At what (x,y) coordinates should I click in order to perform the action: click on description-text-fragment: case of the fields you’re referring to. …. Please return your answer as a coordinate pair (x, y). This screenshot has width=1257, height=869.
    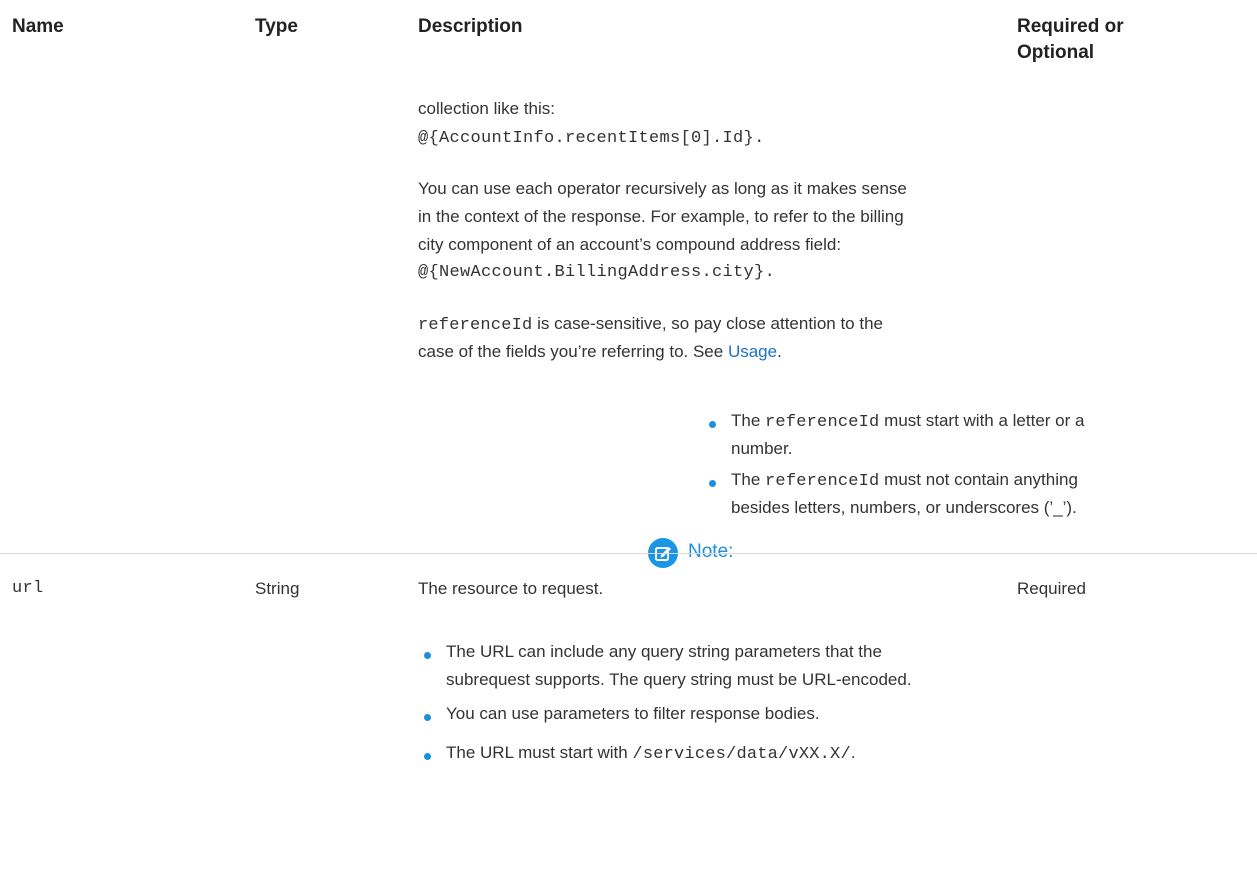
    Looking at the image, I should click on (573, 351).